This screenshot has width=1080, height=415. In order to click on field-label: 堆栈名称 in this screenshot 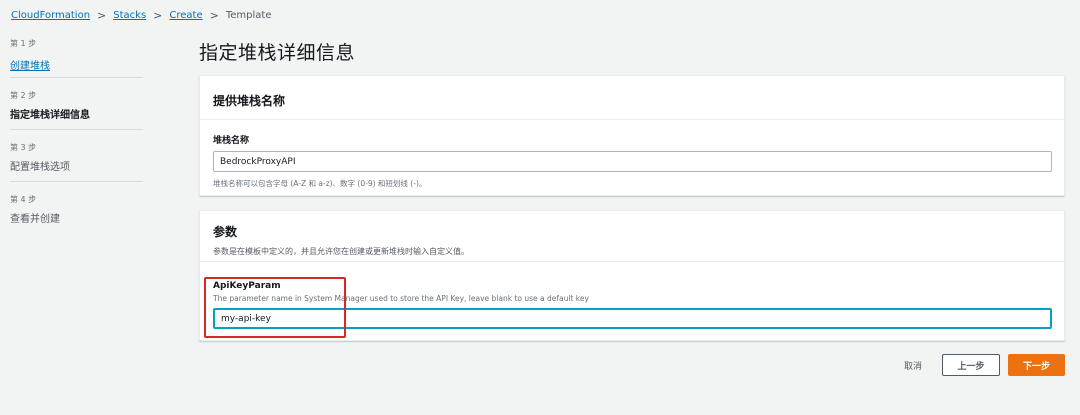, I will do `click(231, 141)`.